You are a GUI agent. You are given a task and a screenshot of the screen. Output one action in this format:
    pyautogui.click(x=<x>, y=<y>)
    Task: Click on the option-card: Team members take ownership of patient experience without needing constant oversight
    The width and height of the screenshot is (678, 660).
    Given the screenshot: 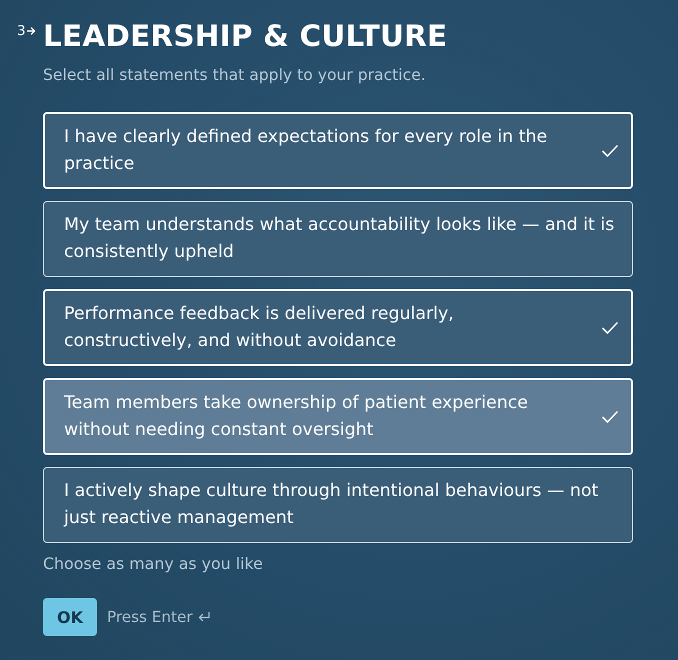 What is the action you would take?
    pyautogui.click(x=338, y=416)
    